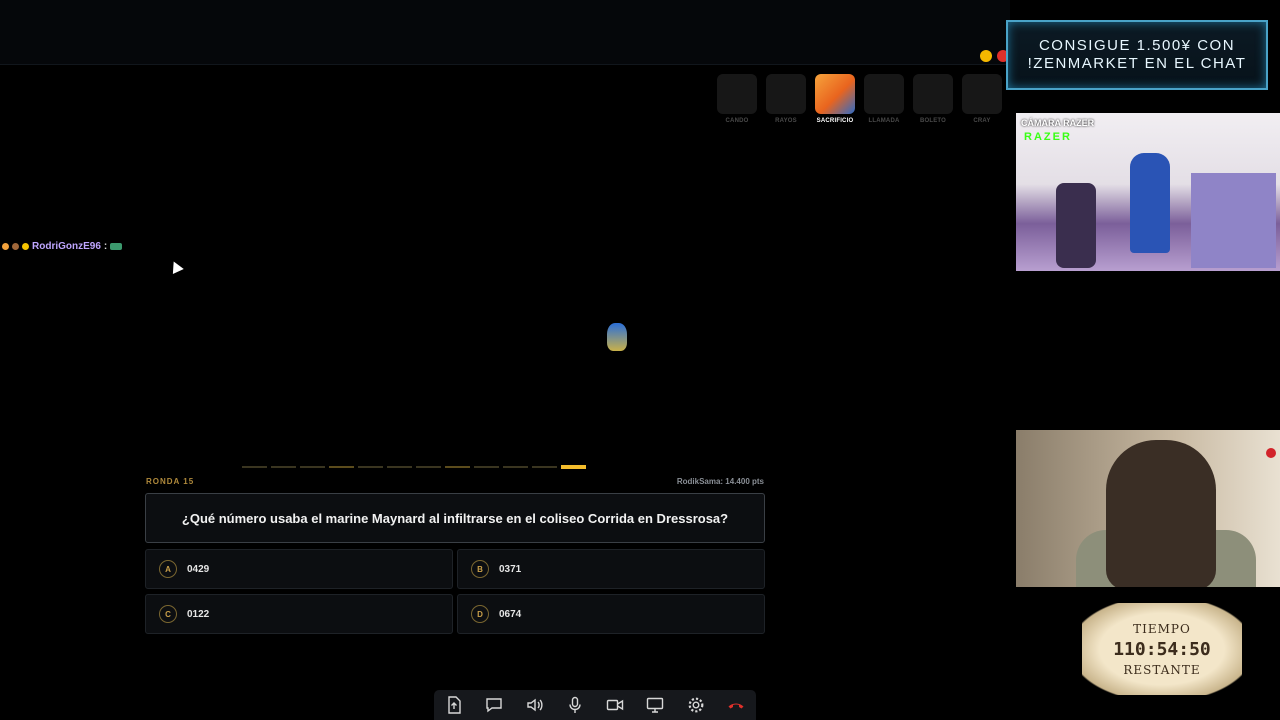  Describe the element at coordinates (168, 614) in the screenshot. I see `answer-letter: C` at that location.